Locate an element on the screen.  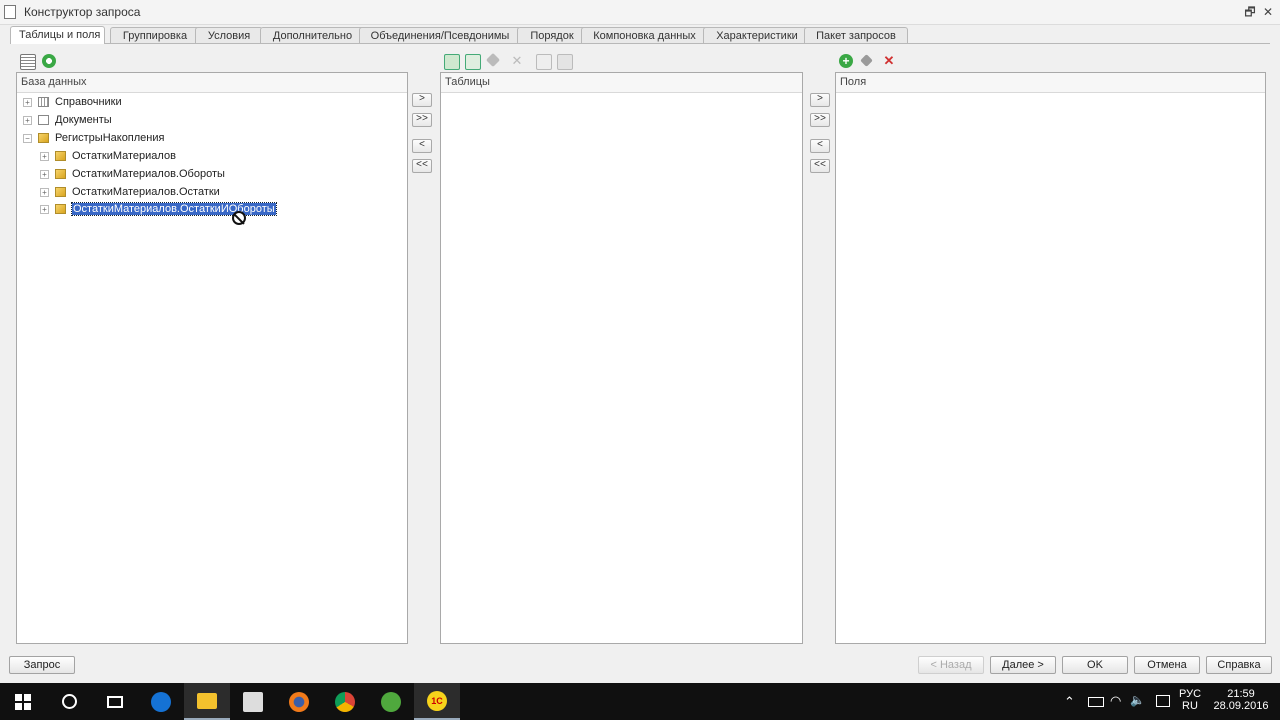
wifi-icon: ◠ is located at coordinates (1115, 701).